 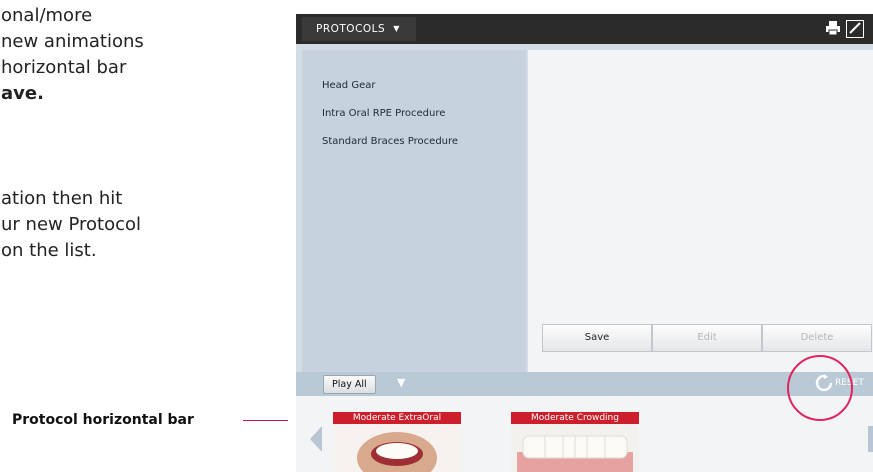 What do you see at coordinates (47, 15) in the screenshot?
I see `instruction-line: onal/more` at bounding box center [47, 15].